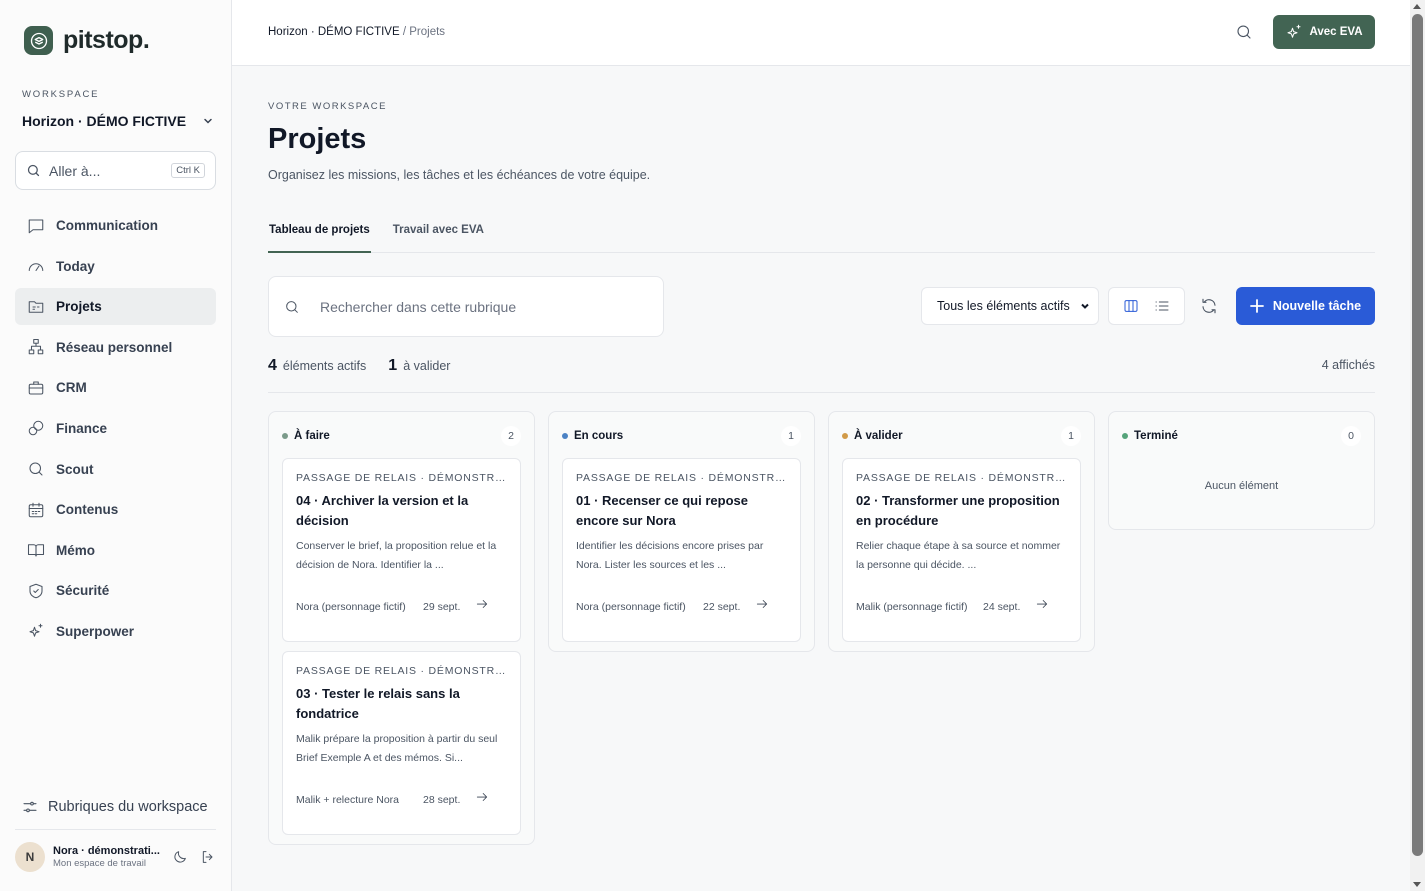  Describe the element at coordinates (115, 225) in the screenshot. I see `sidebar-item-communication: Communication` at that location.